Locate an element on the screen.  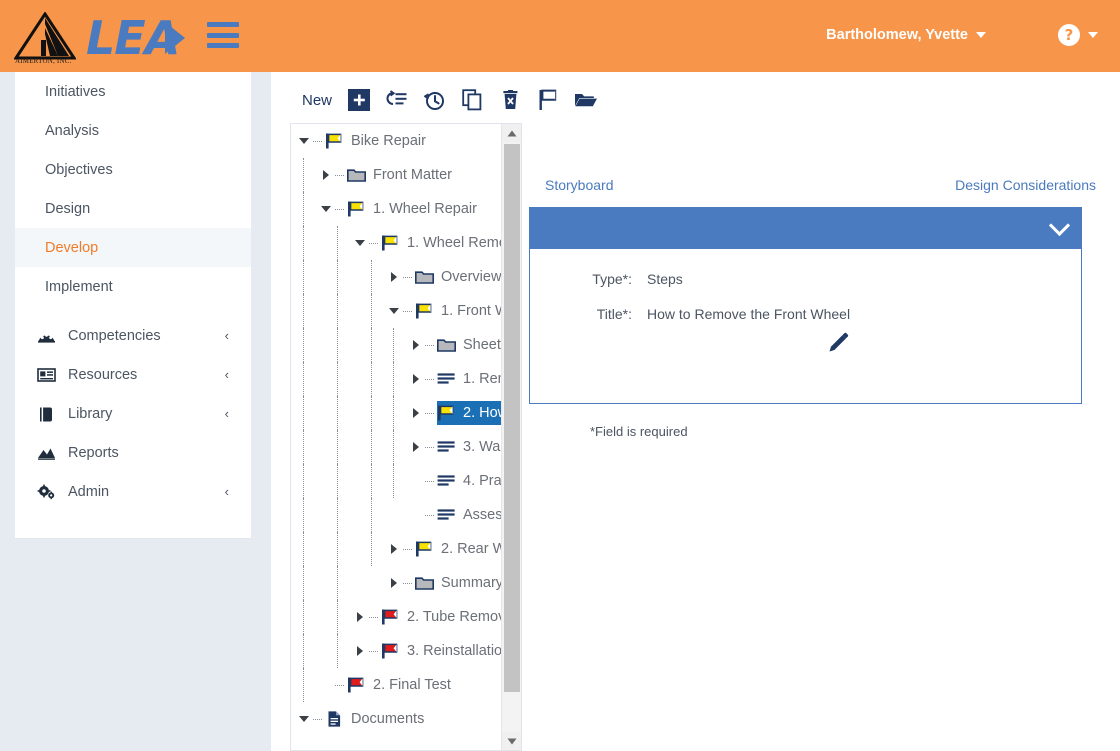
sidebar-item-analysis: Analysis is located at coordinates (133, 130).